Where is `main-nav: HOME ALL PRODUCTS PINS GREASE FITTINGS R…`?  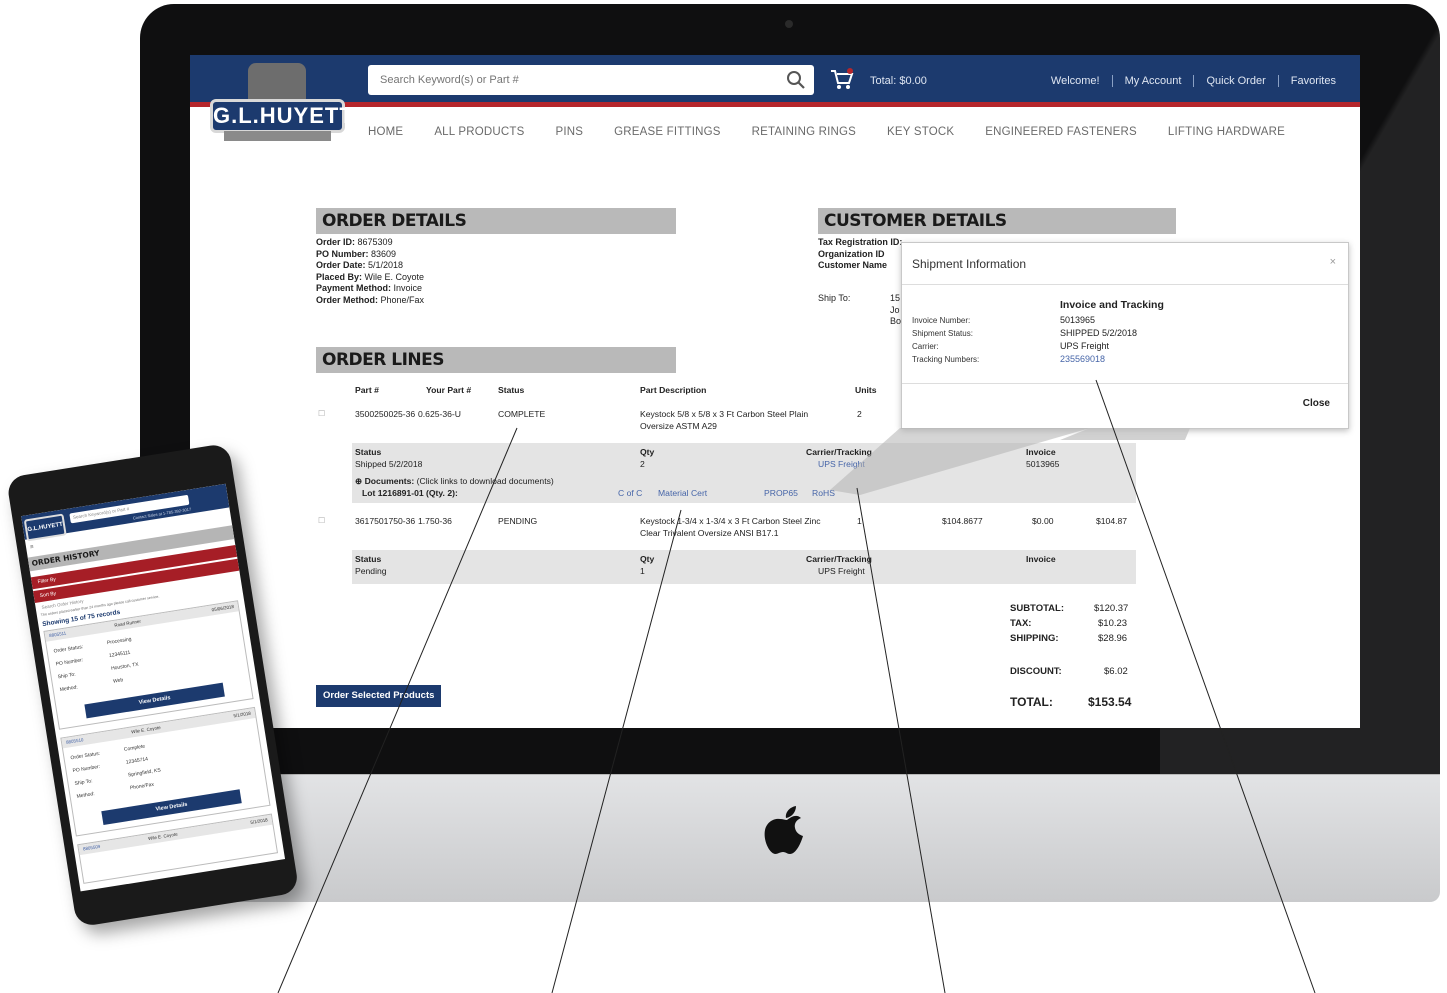 main-nav: HOME ALL PRODUCTS PINS GREASE FITTINGS R… is located at coordinates (842, 132).